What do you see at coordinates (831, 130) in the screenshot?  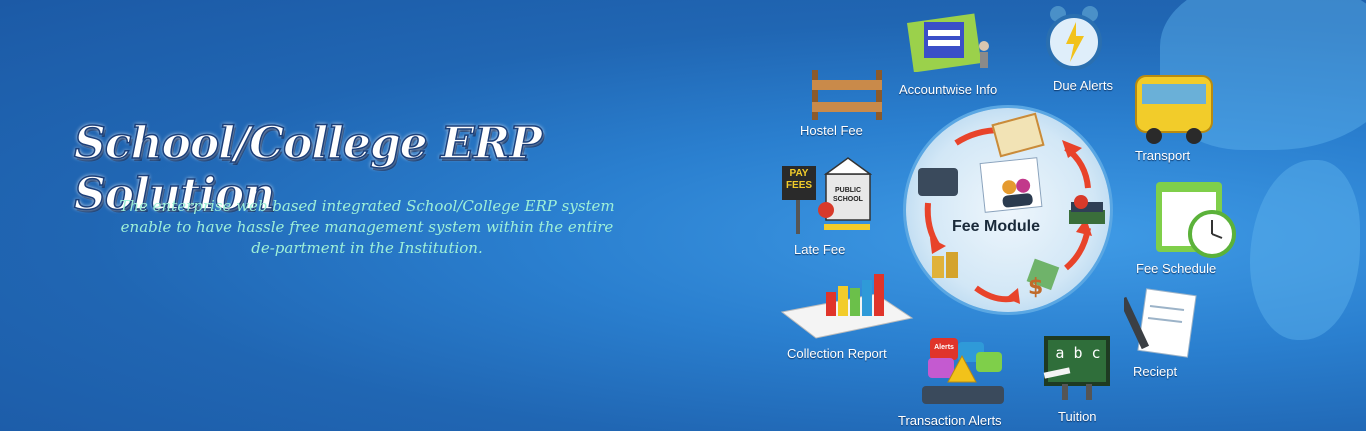 I see `module-label-hostel-fee: Hostel Fee` at bounding box center [831, 130].